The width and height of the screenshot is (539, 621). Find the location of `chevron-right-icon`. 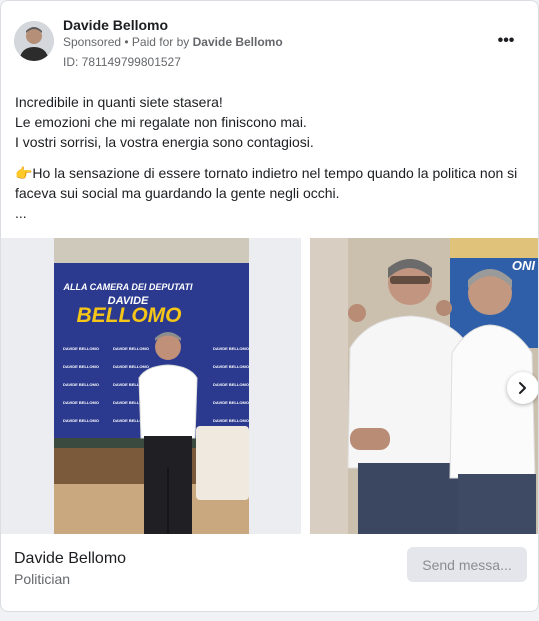

chevron-right-icon is located at coordinates (522, 388).